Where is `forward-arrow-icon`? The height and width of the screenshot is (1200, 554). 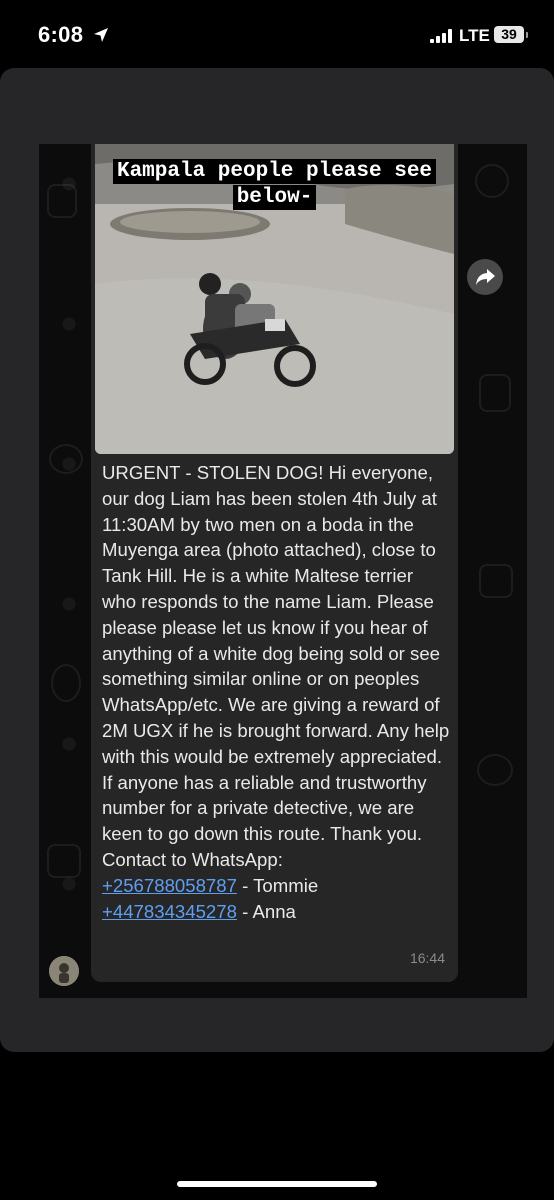
forward-arrow-icon is located at coordinates (485, 277).